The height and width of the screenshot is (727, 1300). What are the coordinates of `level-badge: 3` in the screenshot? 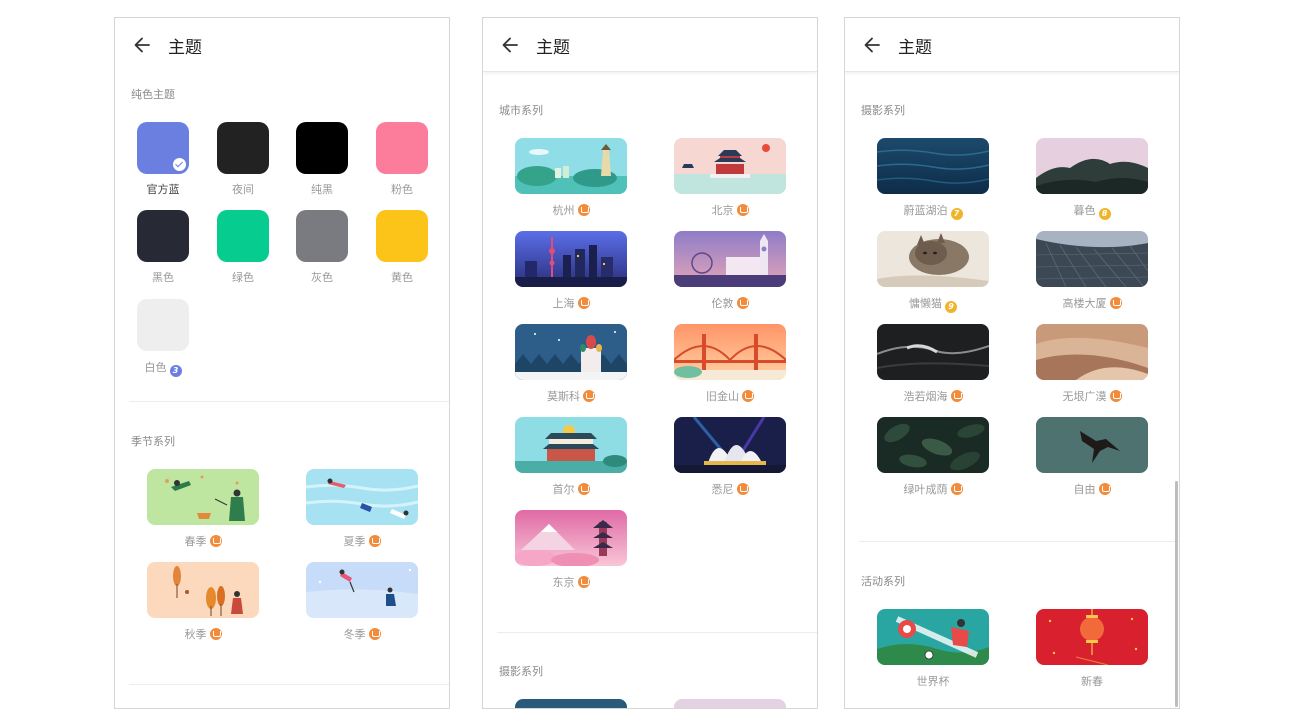 It's located at (175, 371).